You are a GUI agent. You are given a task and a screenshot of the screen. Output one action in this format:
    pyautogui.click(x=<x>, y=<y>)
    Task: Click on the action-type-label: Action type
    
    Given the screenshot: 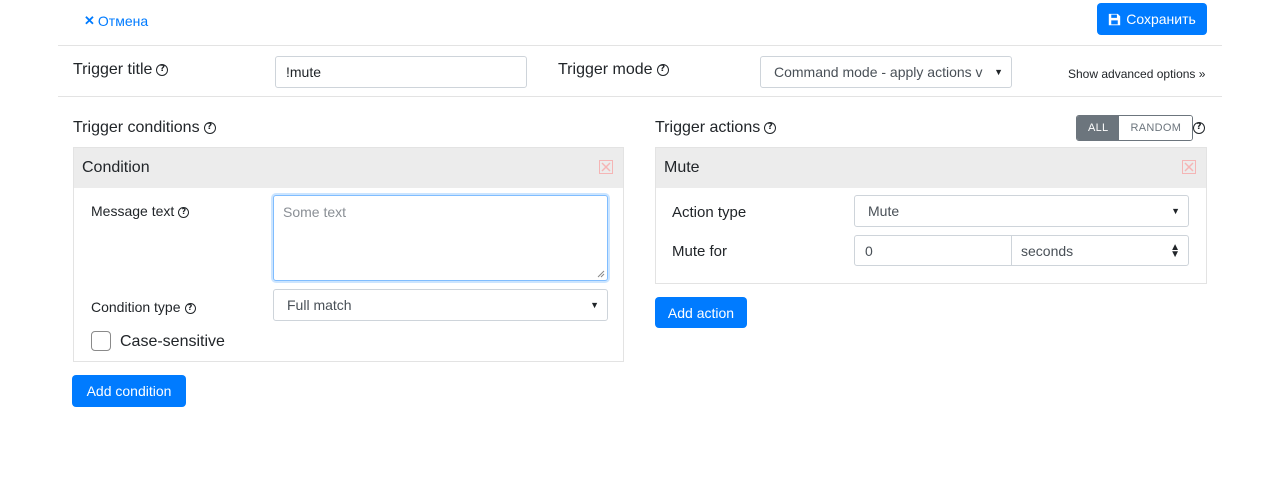 What is the action you would take?
    pyautogui.click(x=709, y=212)
    